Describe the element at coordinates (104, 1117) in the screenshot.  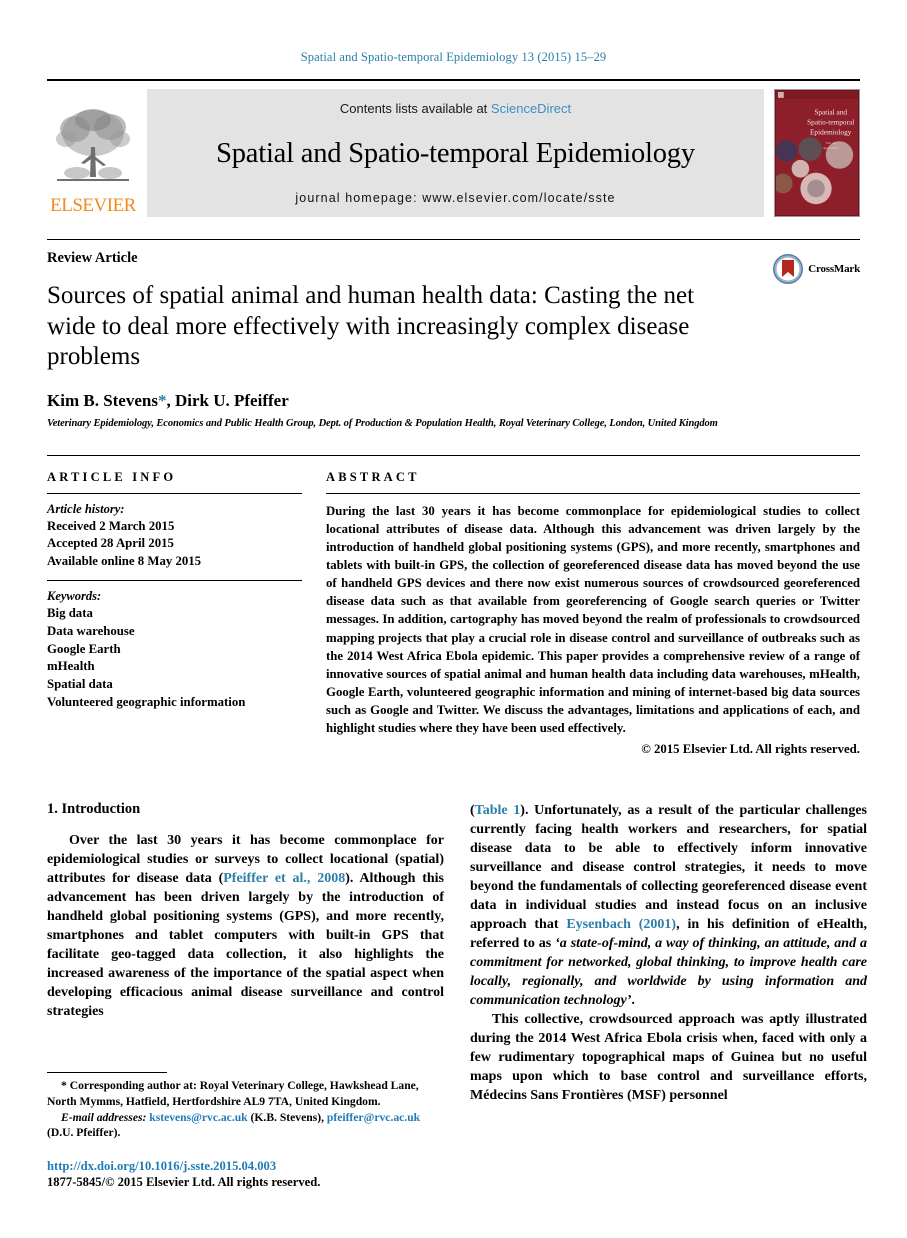
I see `email-label: E-mail addresses:` at that location.